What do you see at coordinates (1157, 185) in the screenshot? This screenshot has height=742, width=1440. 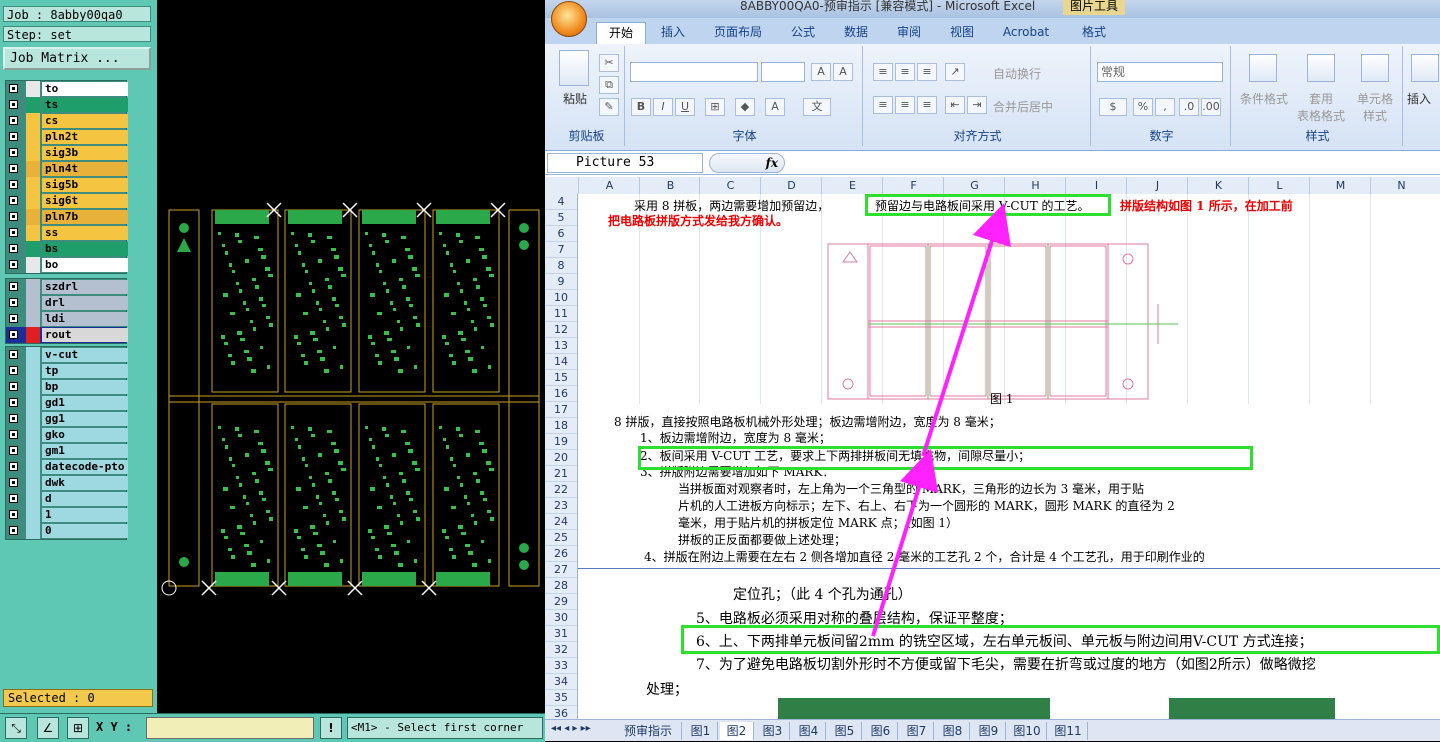 I see `column-header: J` at bounding box center [1157, 185].